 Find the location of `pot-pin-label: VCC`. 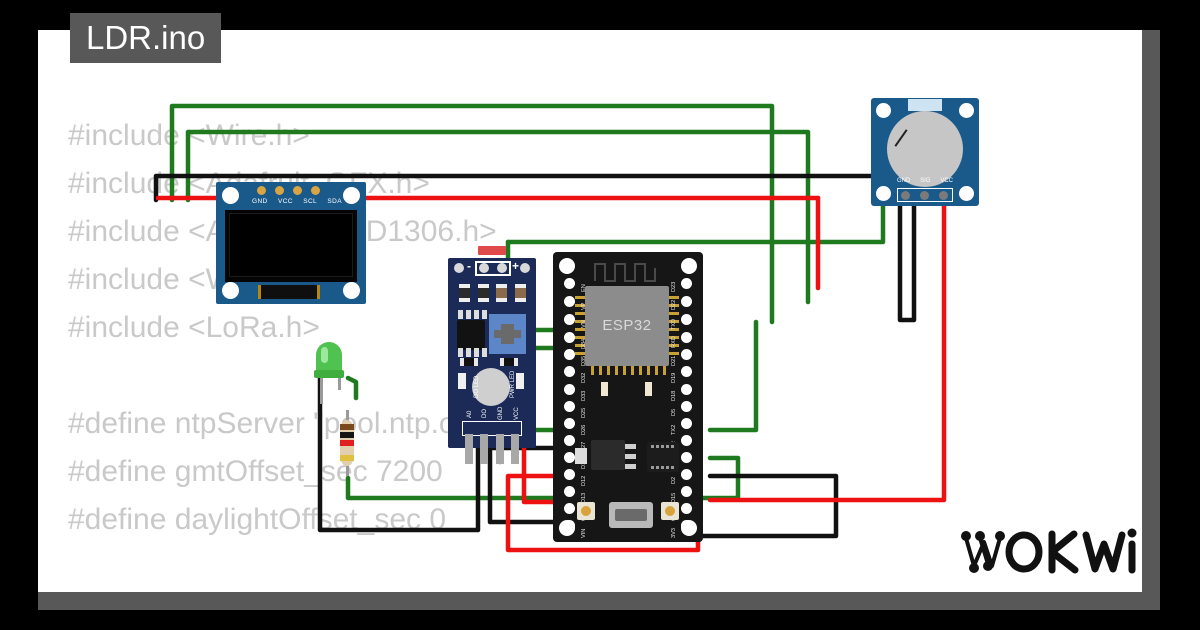

pot-pin-label: VCC is located at coordinates (946, 181).